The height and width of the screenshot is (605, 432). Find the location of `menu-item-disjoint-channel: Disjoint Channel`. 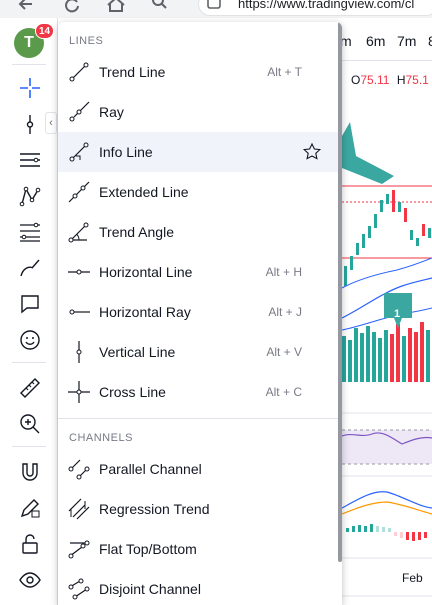

menu-item-disjoint-channel: Disjoint Channel is located at coordinates (198, 587).